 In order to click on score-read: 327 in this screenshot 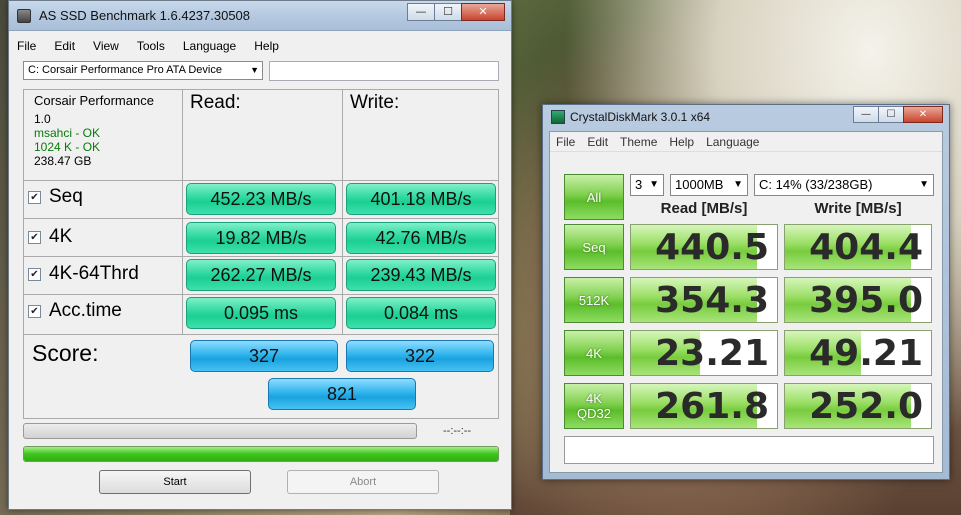, I will do `click(264, 356)`.